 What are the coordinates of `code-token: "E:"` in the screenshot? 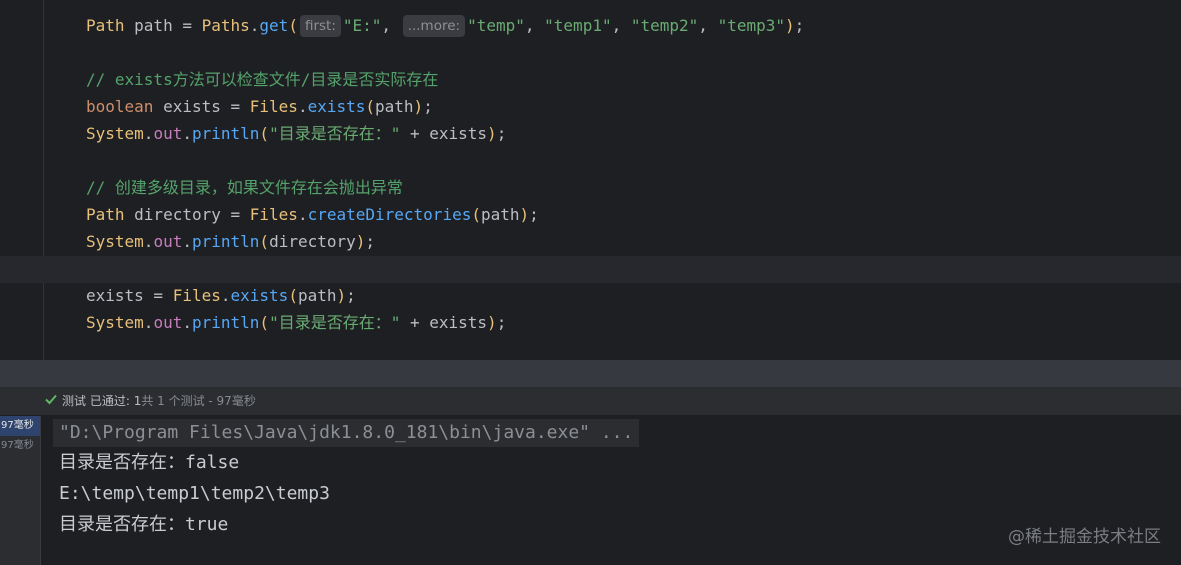 It's located at (362, 25).